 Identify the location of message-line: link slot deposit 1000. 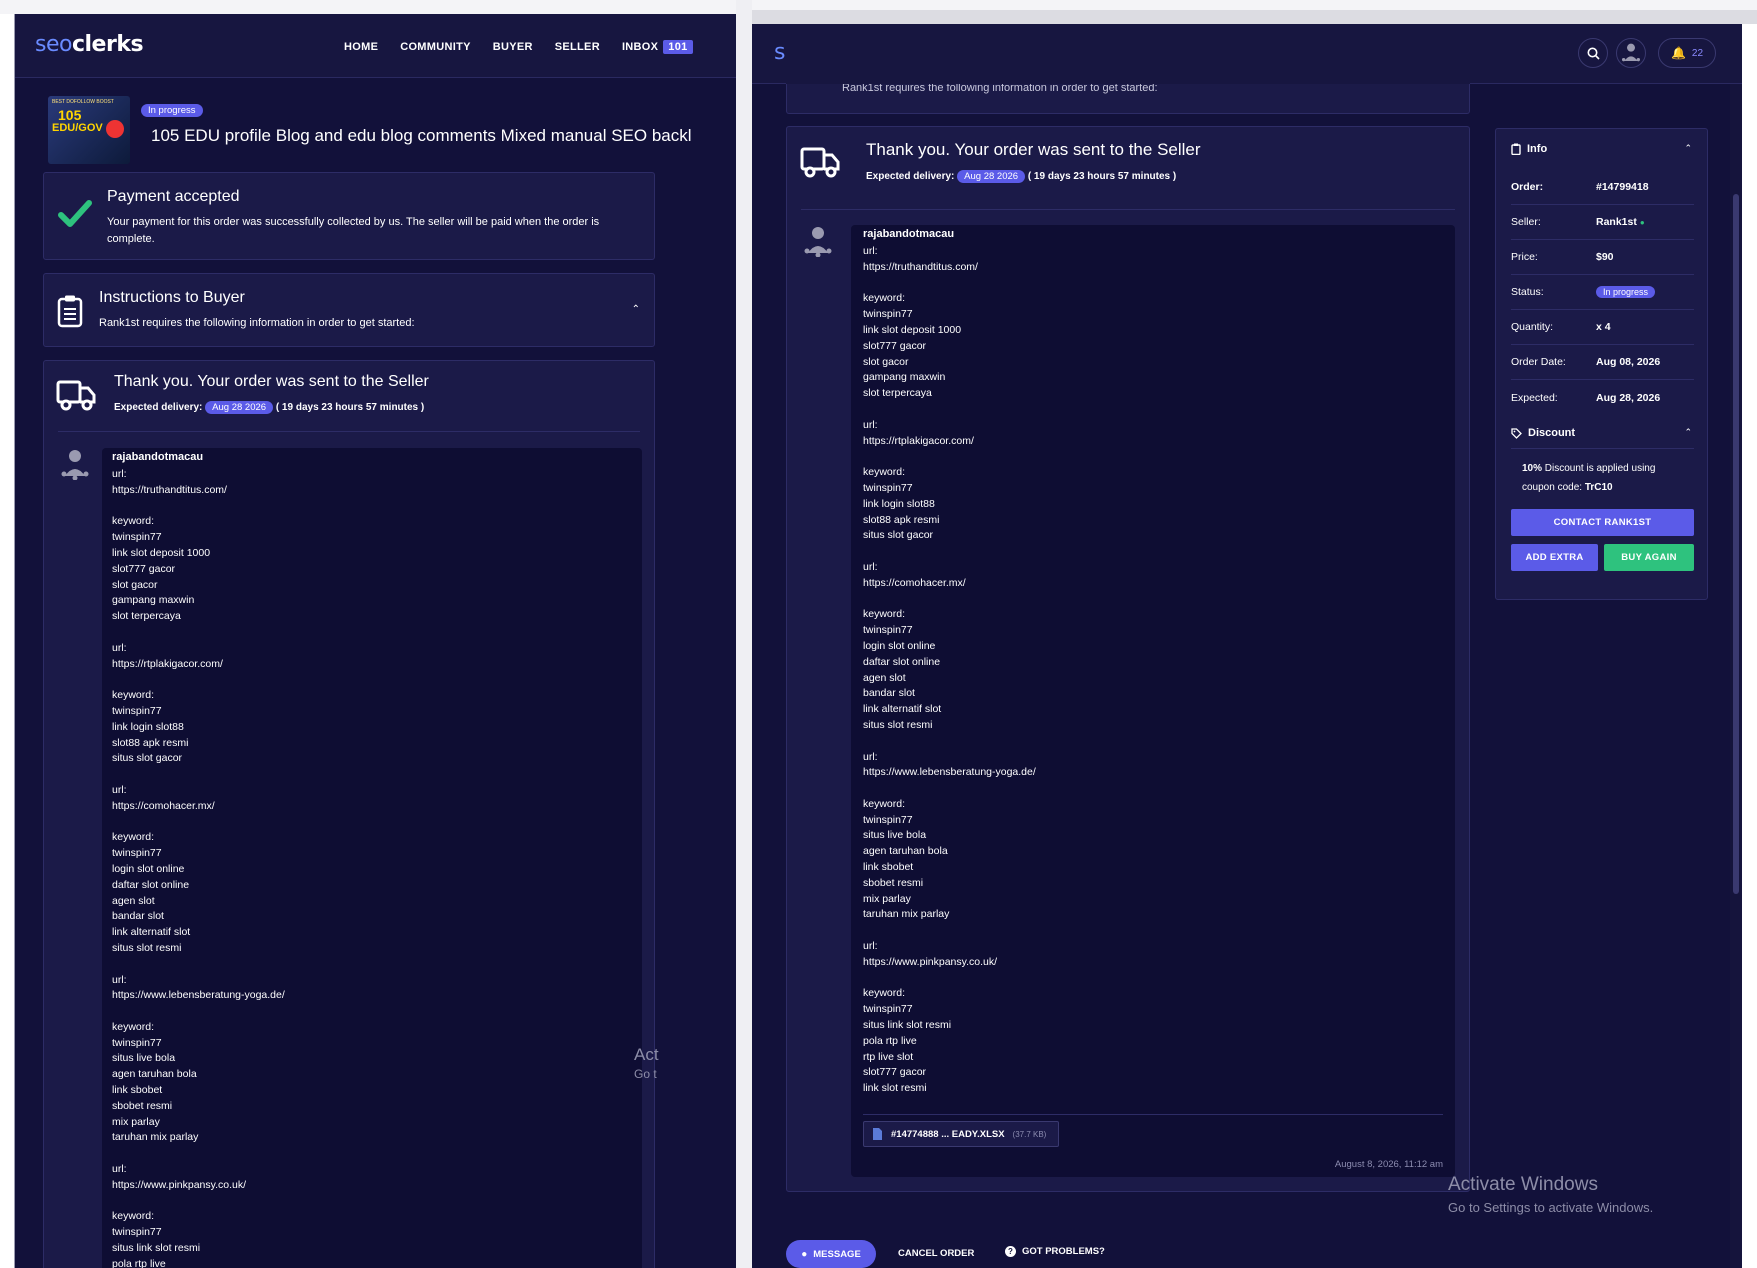
(161, 552).